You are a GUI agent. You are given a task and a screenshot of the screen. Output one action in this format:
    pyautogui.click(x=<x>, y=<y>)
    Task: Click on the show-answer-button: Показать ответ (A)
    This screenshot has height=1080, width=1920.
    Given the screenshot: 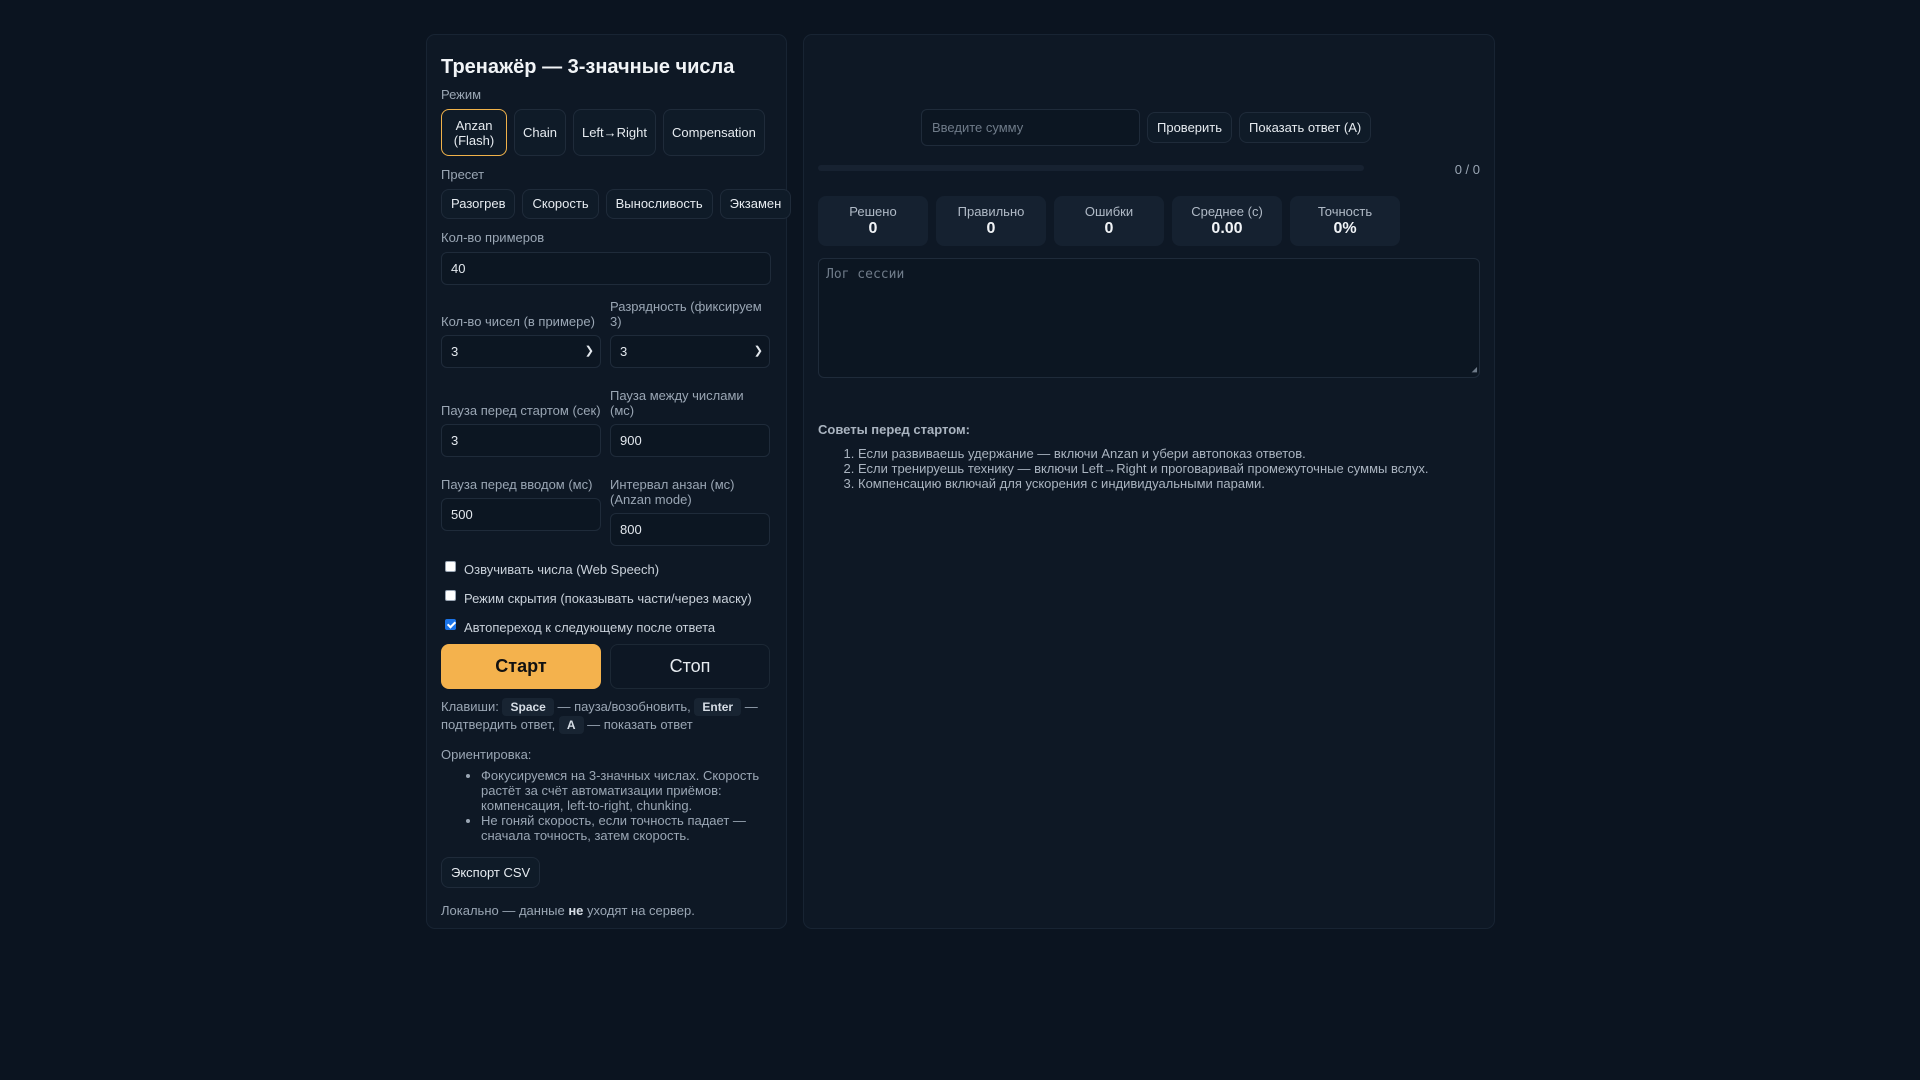 What is the action you would take?
    pyautogui.click(x=1305, y=127)
    